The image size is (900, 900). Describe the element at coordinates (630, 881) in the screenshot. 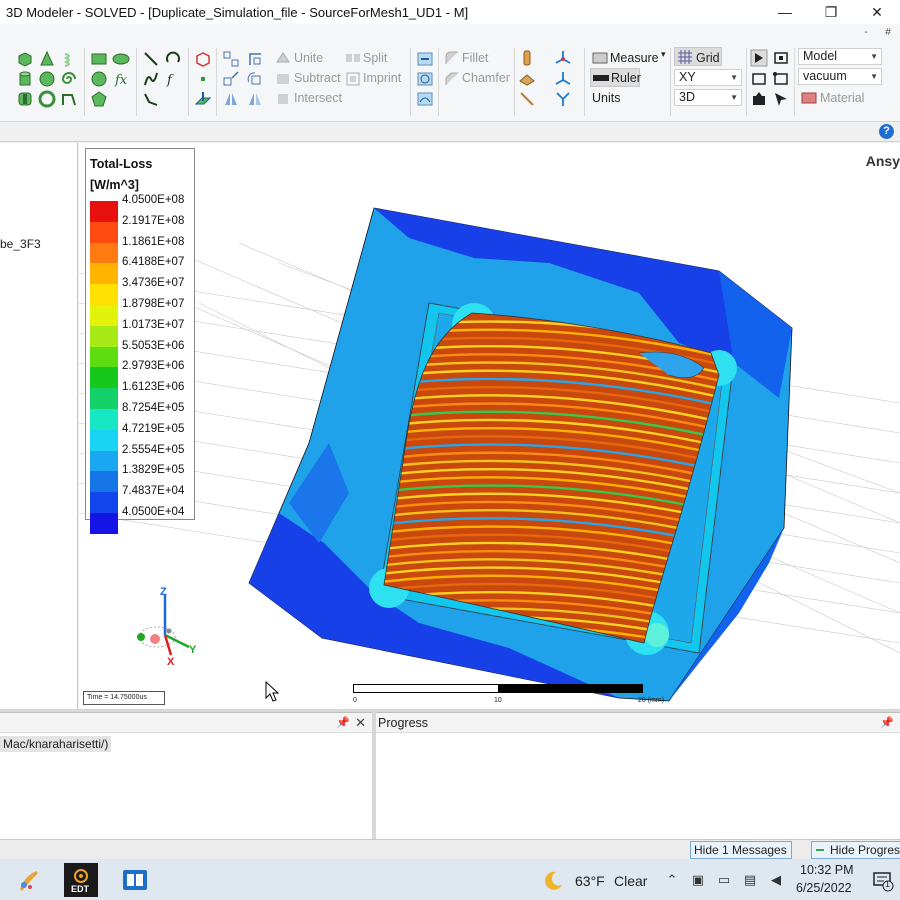

I see `weather-description: Clear` at that location.